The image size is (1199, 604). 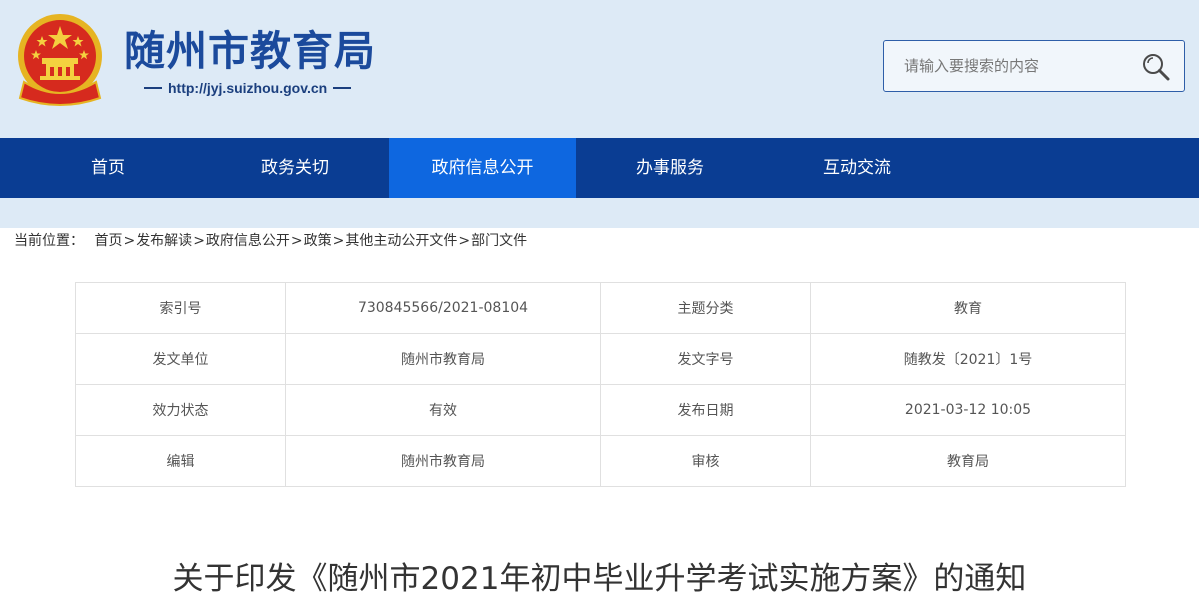 I want to click on site-url: http://jyj.suizhou.gov.cn, so click(x=247, y=88).